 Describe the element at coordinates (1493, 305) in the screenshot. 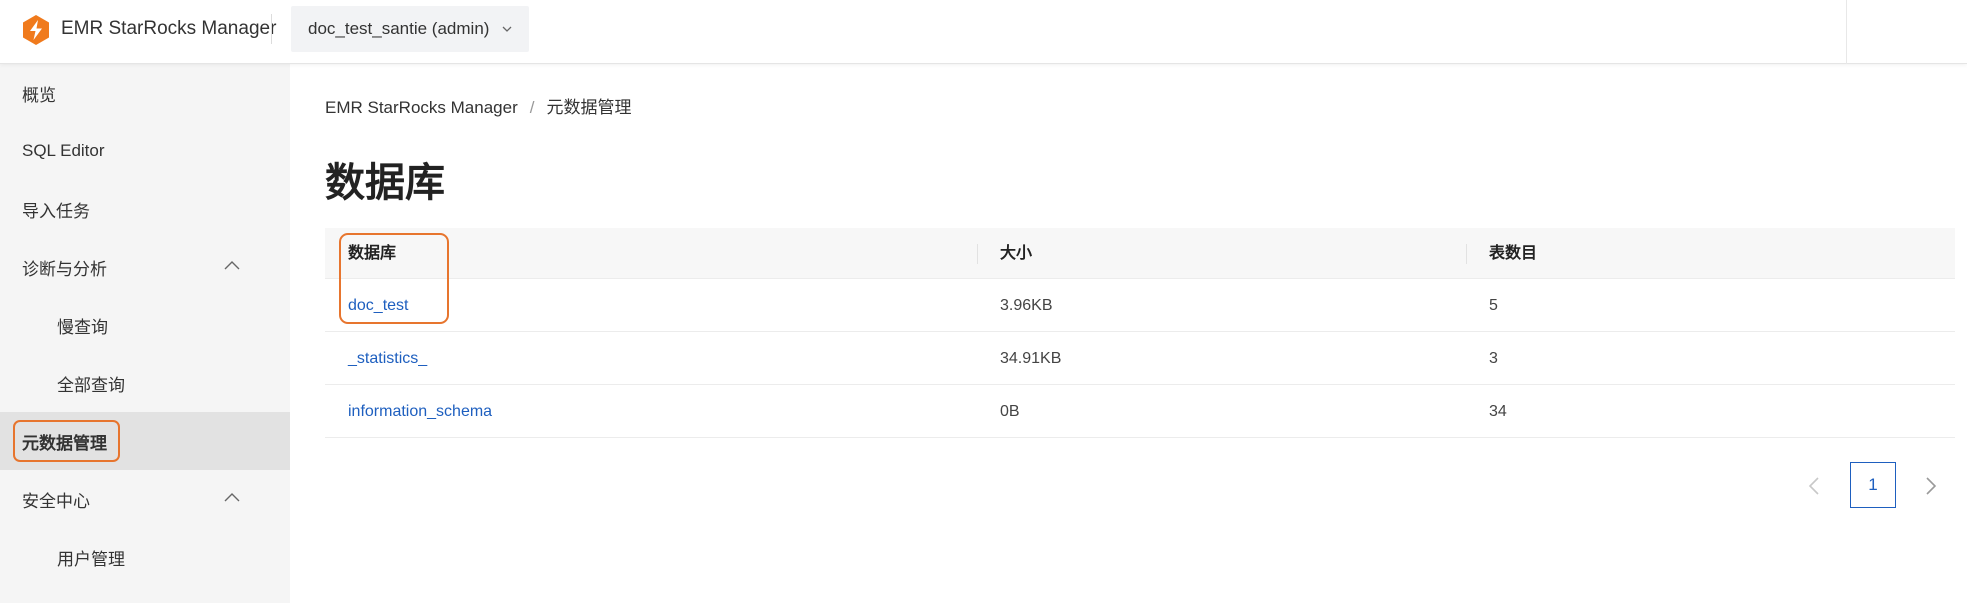

I see `database-table-count: 5` at that location.